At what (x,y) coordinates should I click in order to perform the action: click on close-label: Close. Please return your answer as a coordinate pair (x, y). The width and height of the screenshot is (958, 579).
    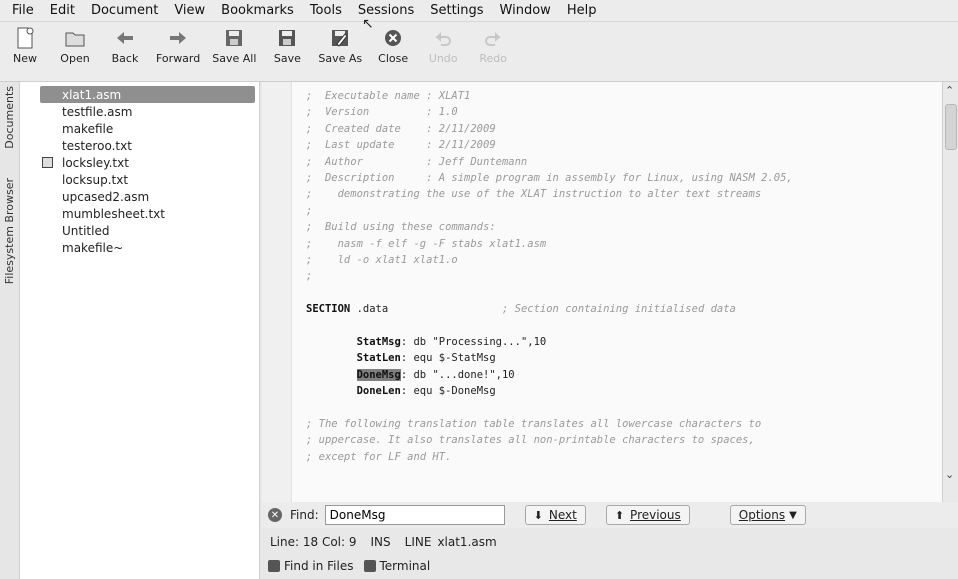
    Looking at the image, I should click on (393, 58).